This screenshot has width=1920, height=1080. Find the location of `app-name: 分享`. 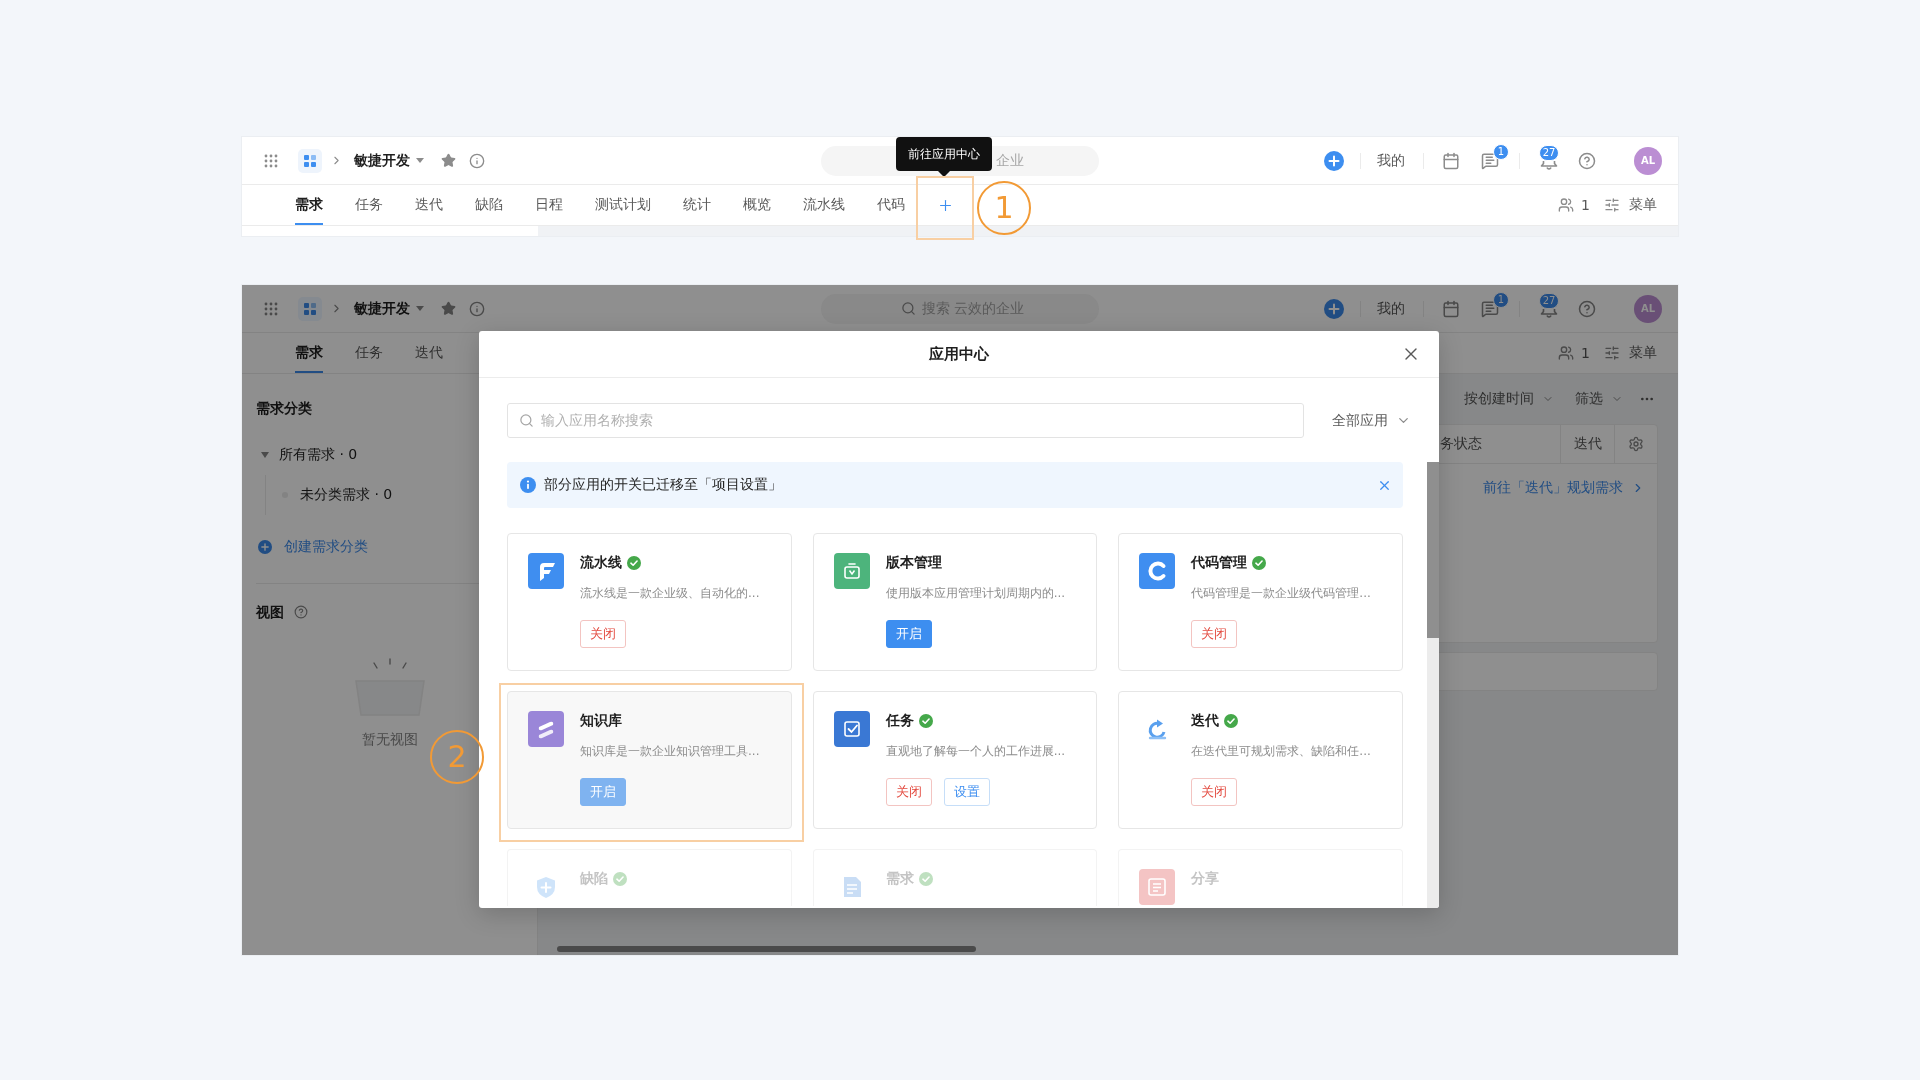

app-name: 分享 is located at coordinates (1205, 879).